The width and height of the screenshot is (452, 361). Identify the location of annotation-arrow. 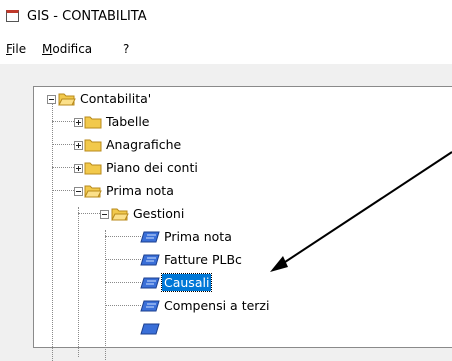
(361, 211).